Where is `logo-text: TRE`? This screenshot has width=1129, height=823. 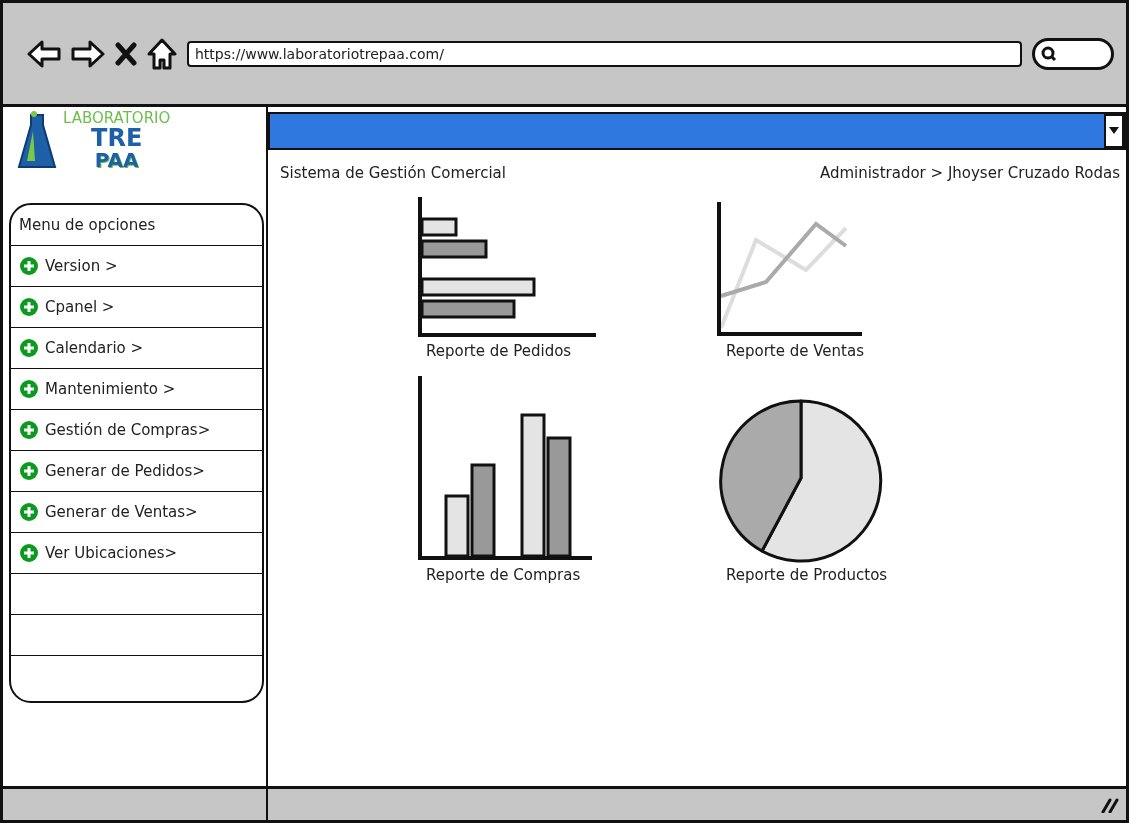
logo-text: TRE is located at coordinates (117, 138).